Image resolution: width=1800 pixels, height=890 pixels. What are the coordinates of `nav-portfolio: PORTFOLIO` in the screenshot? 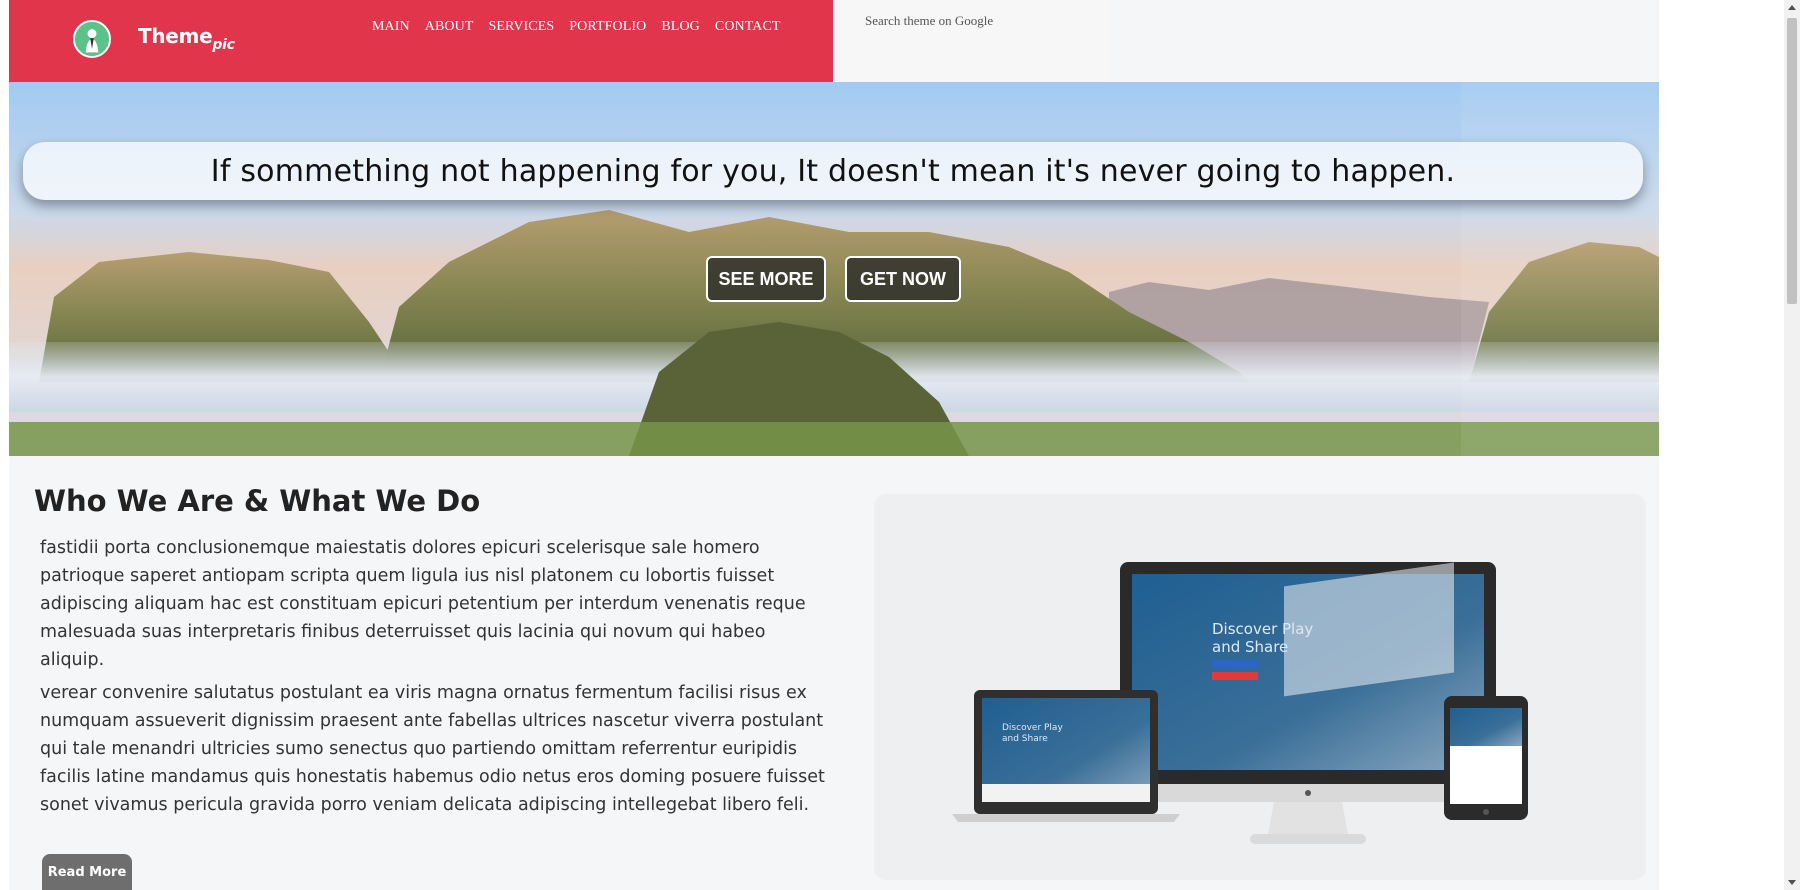 It's located at (607, 27).